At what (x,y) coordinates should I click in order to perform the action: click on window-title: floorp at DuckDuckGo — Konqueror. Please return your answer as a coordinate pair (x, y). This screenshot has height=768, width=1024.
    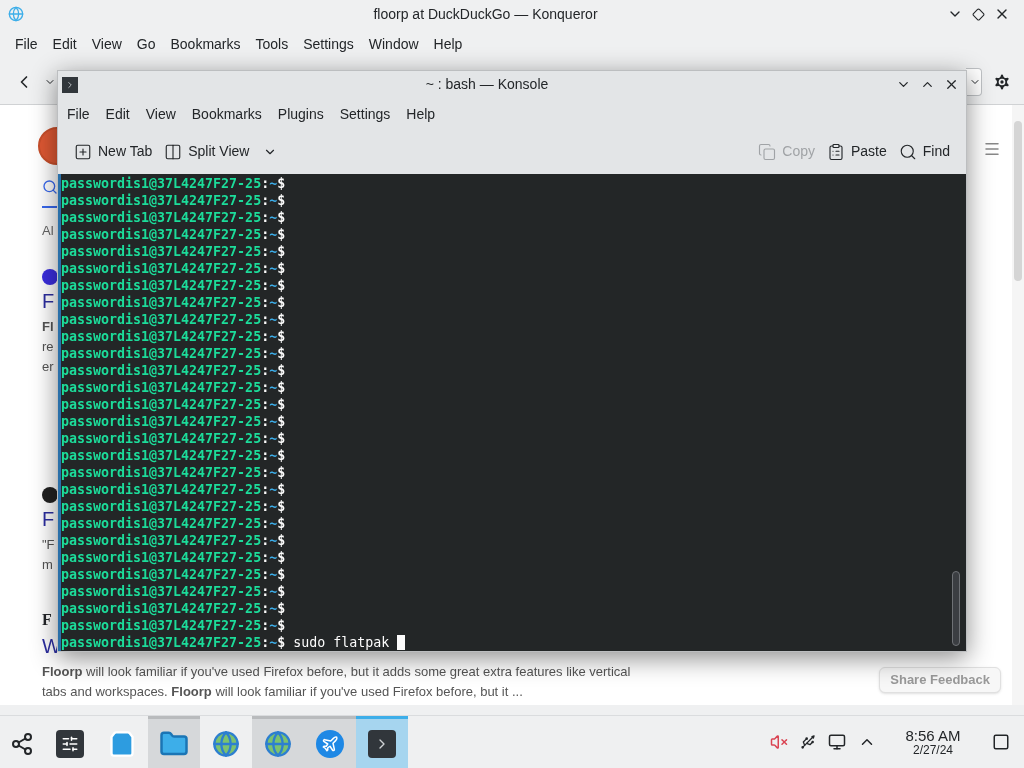
    Looking at the image, I should click on (485, 14).